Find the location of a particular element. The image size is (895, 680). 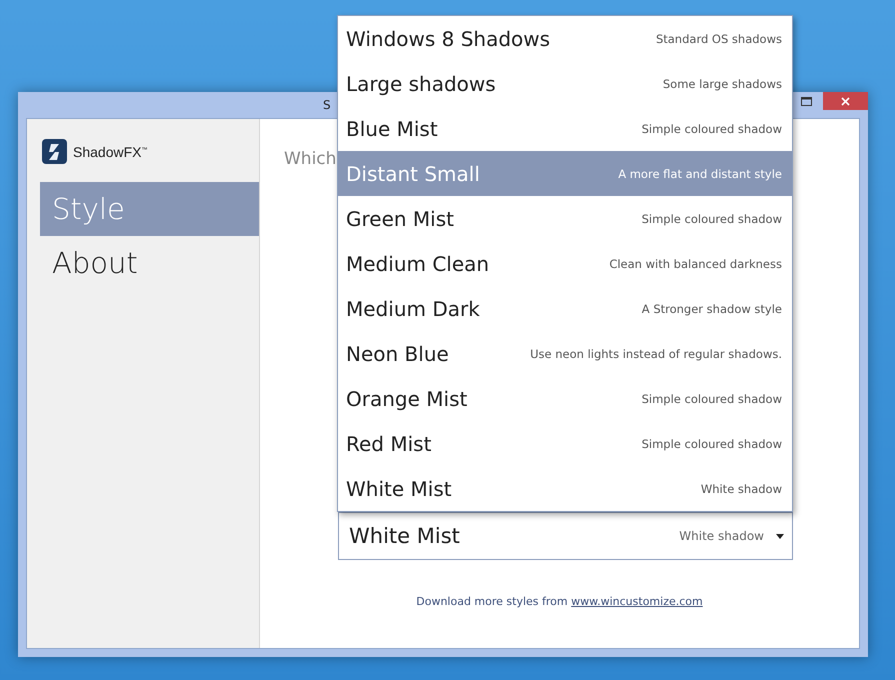

sidebar-item: About is located at coordinates (149, 263).